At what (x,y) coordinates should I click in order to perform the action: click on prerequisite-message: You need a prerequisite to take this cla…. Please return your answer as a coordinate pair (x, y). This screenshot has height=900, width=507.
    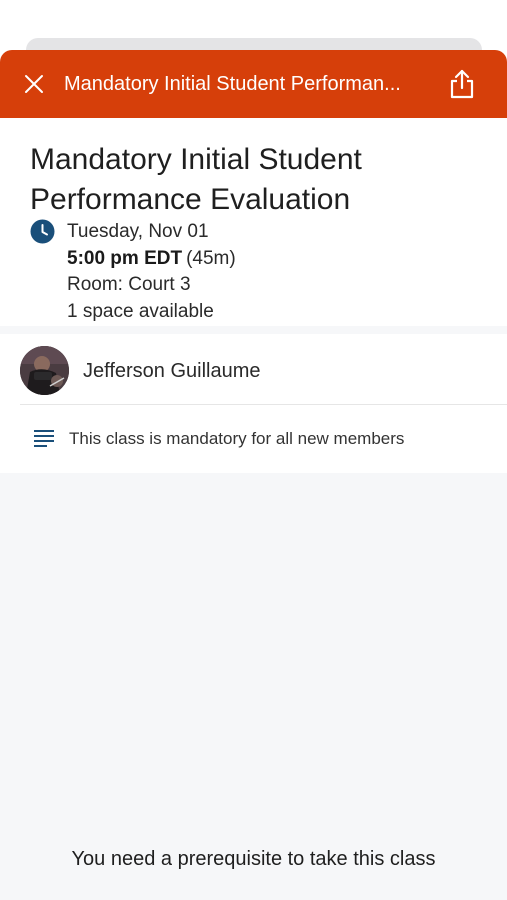
    Looking at the image, I should click on (253, 859).